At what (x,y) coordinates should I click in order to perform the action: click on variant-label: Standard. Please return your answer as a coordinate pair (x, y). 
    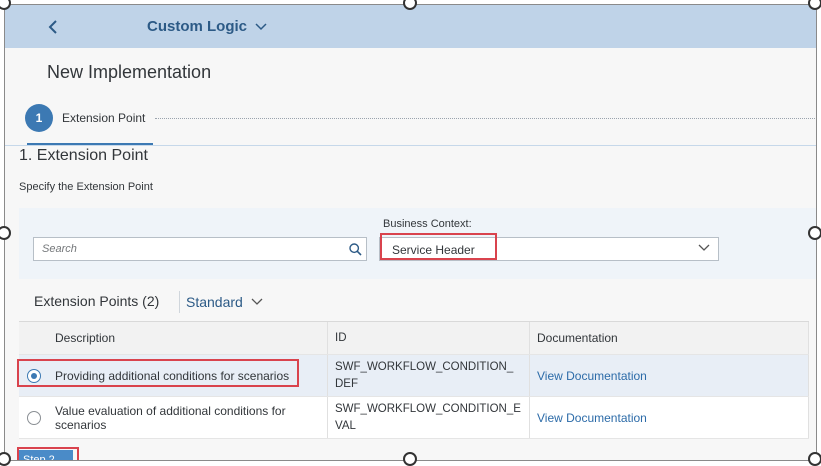
    Looking at the image, I should click on (214, 302).